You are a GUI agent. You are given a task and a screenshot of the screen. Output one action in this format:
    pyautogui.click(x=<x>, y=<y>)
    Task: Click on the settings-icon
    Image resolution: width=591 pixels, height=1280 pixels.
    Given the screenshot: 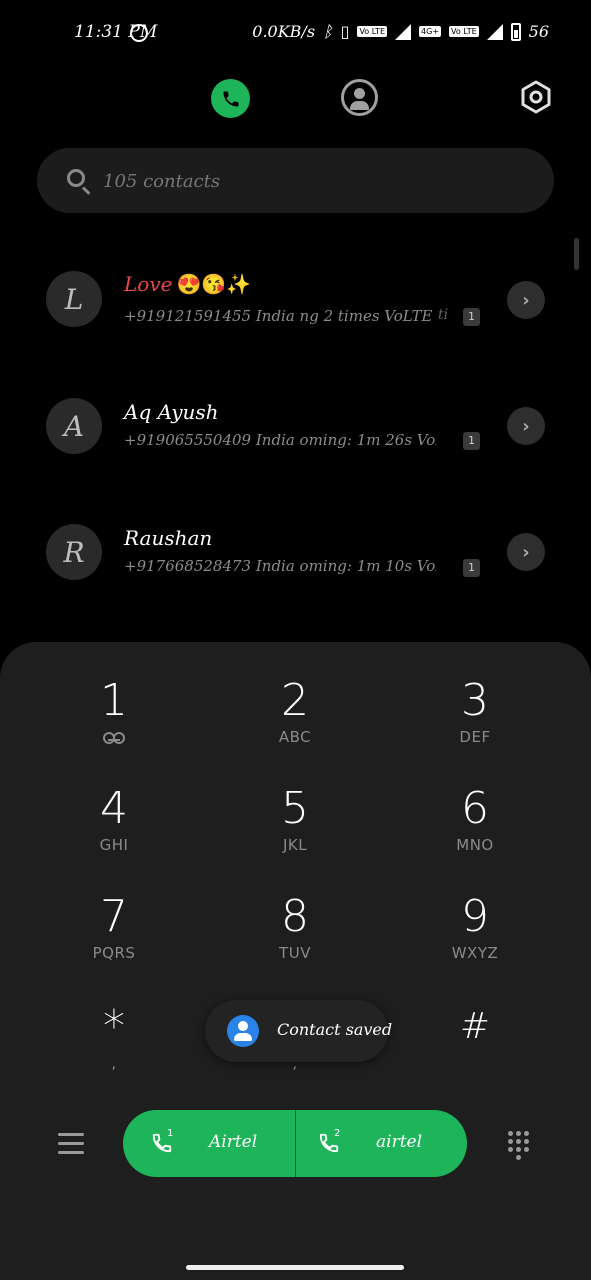 What is the action you would take?
    pyautogui.click(x=536, y=97)
    